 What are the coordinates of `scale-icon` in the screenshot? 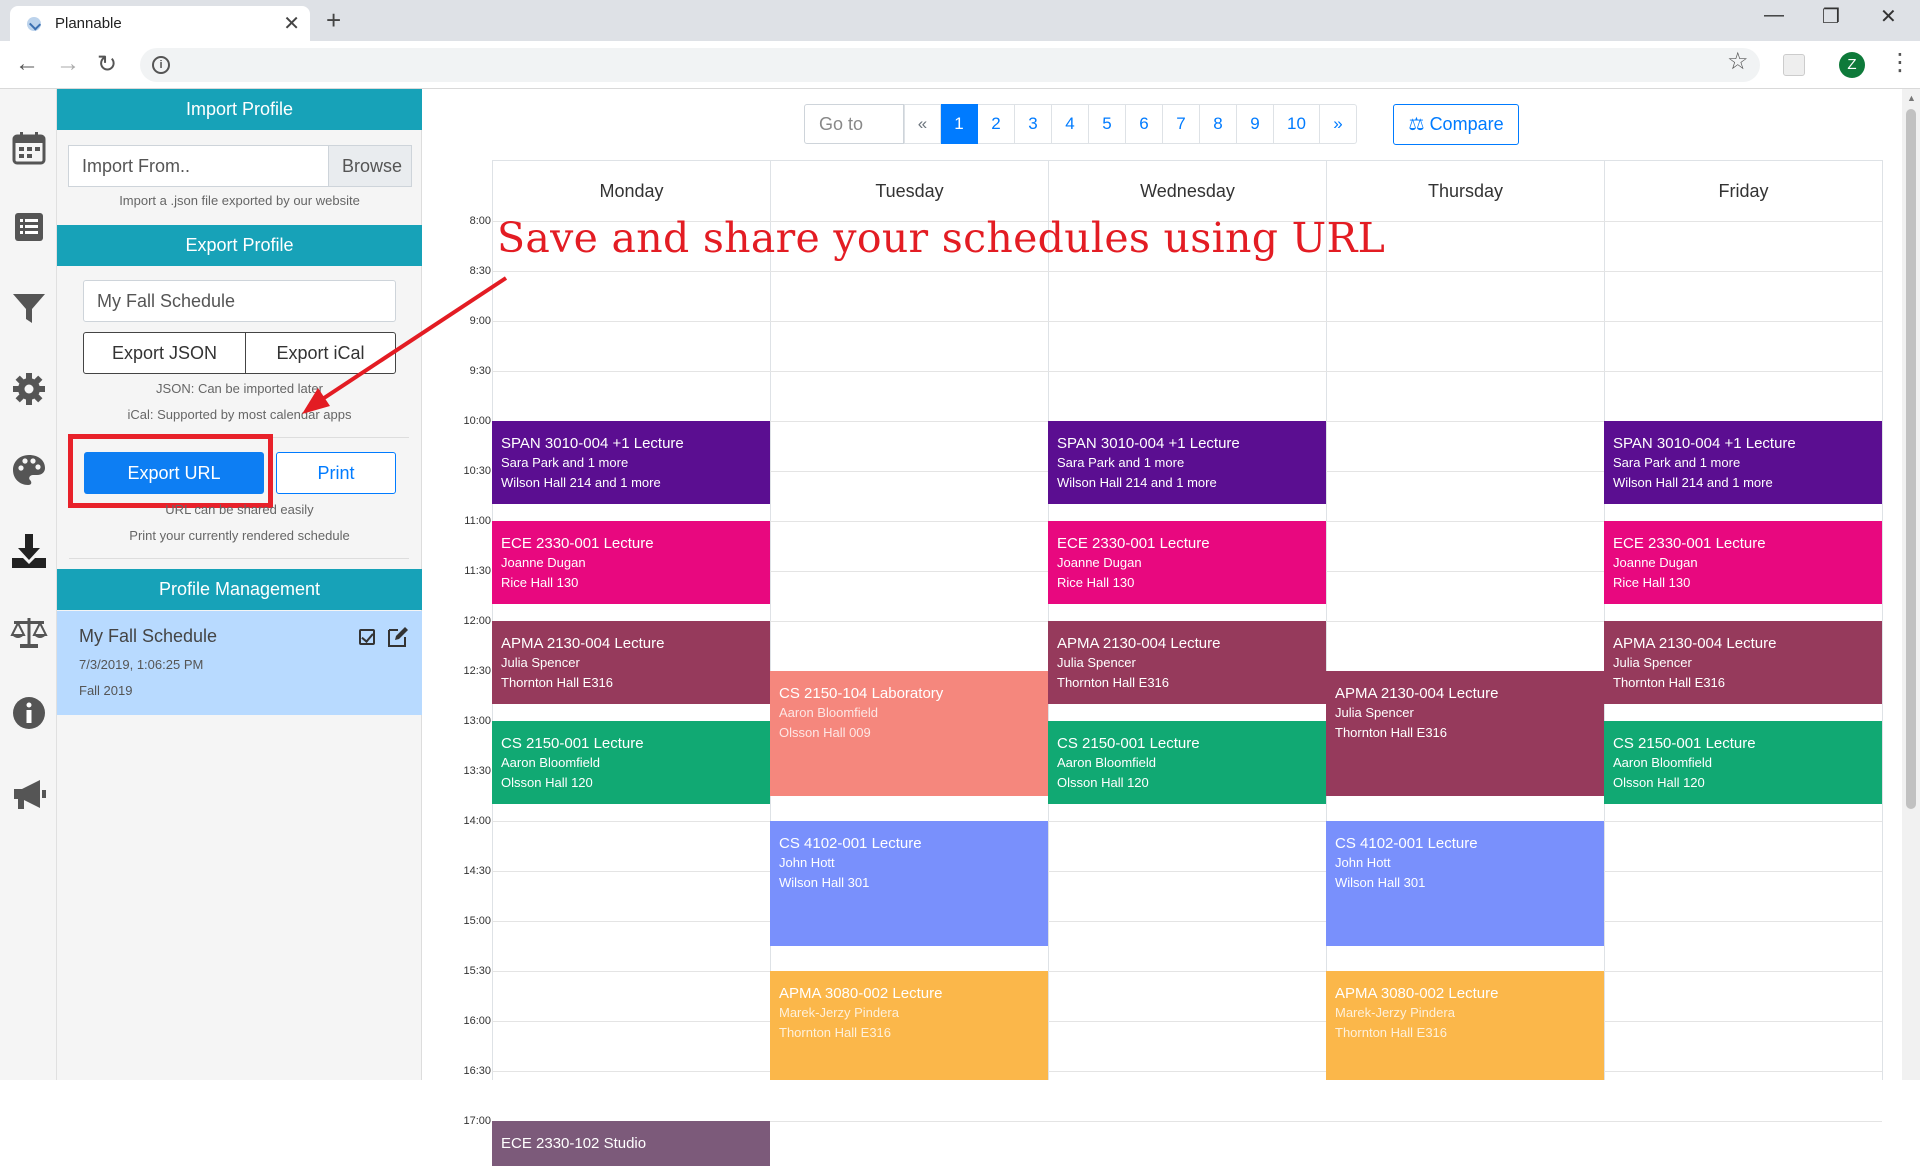 It's located at (29, 632).